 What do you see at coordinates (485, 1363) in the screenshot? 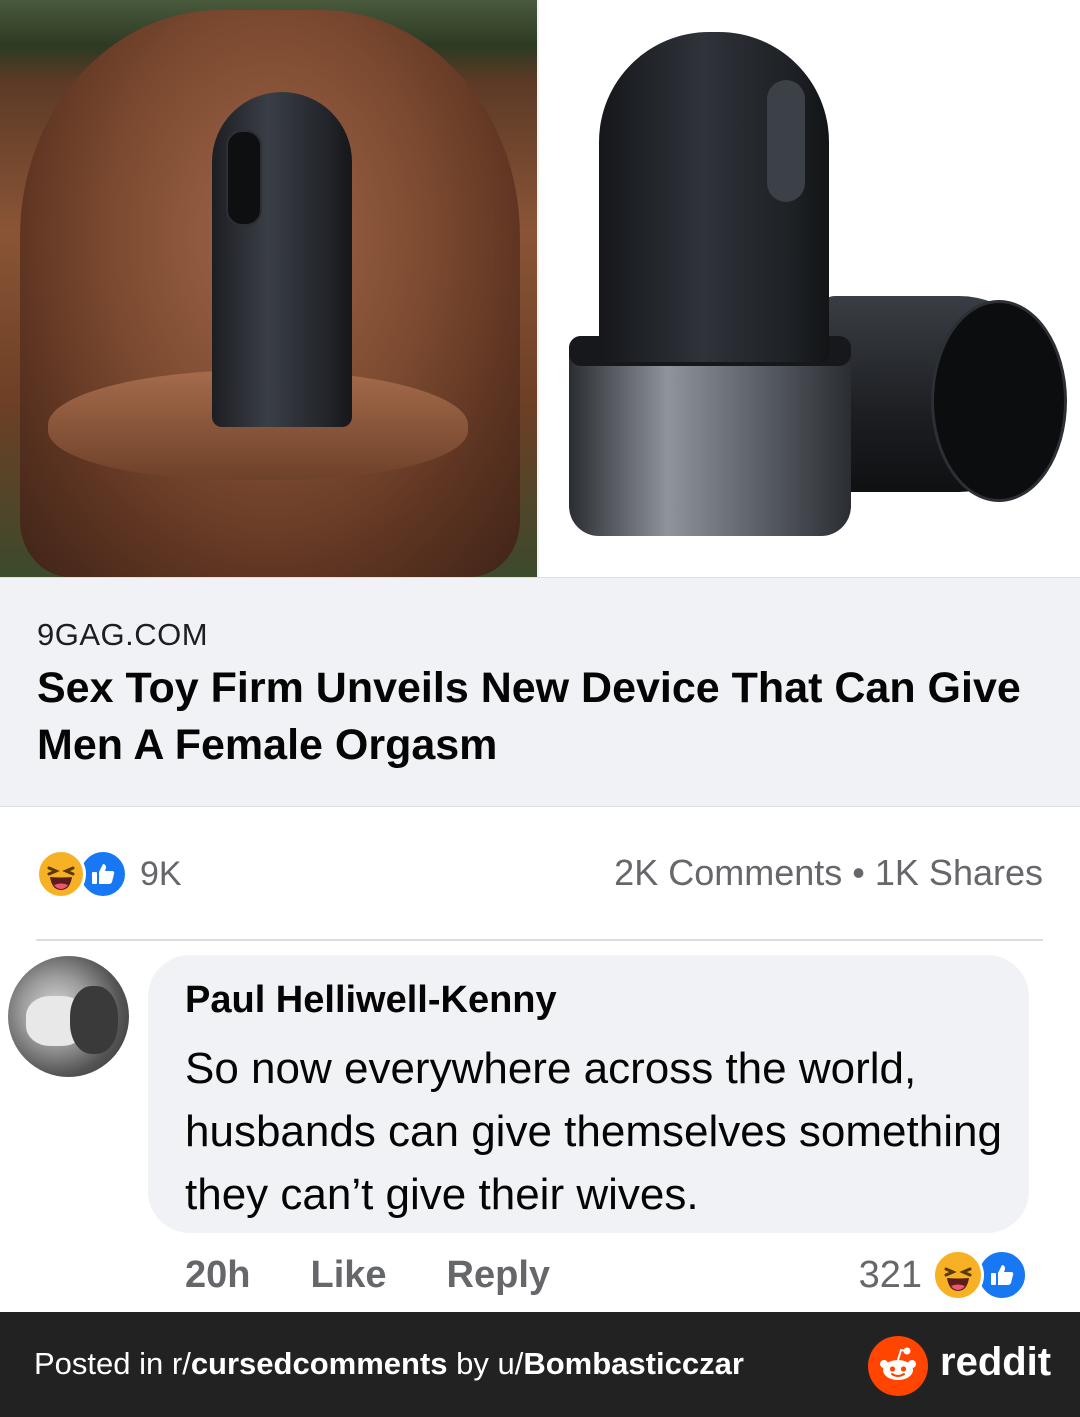
I see `posted-by-prefix: by u/` at bounding box center [485, 1363].